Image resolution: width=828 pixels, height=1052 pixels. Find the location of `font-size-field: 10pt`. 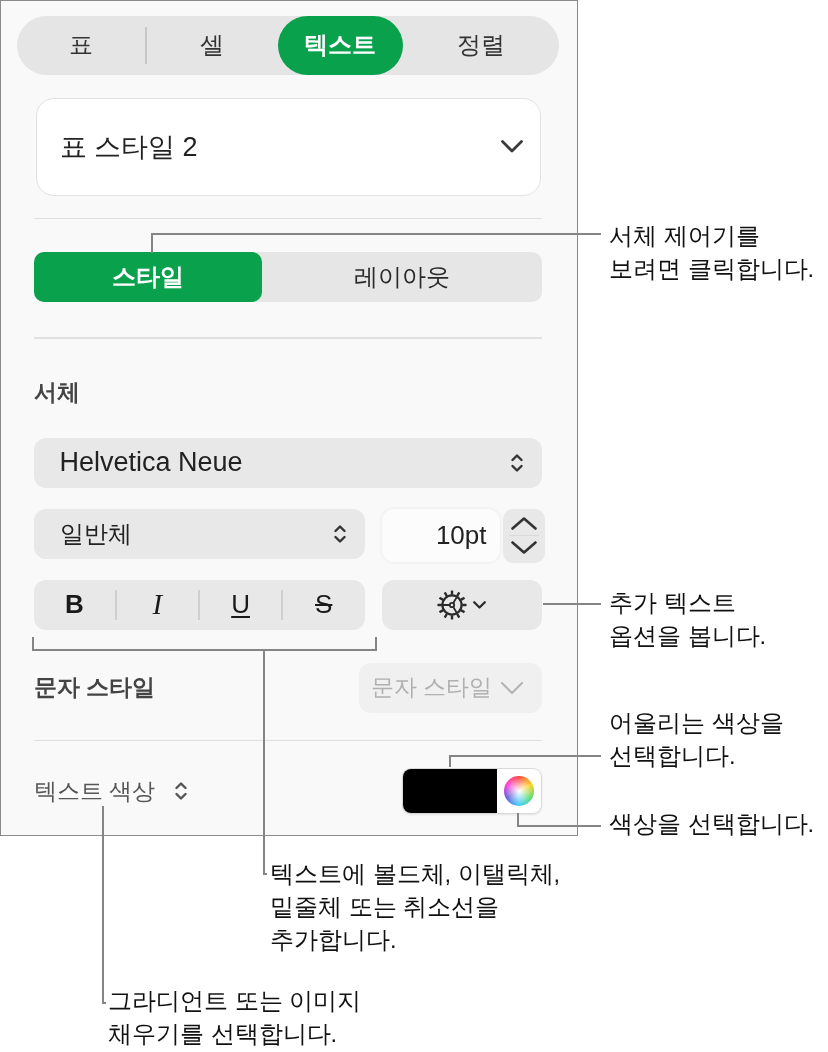

font-size-field: 10pt is located at coordinates (440, 535).